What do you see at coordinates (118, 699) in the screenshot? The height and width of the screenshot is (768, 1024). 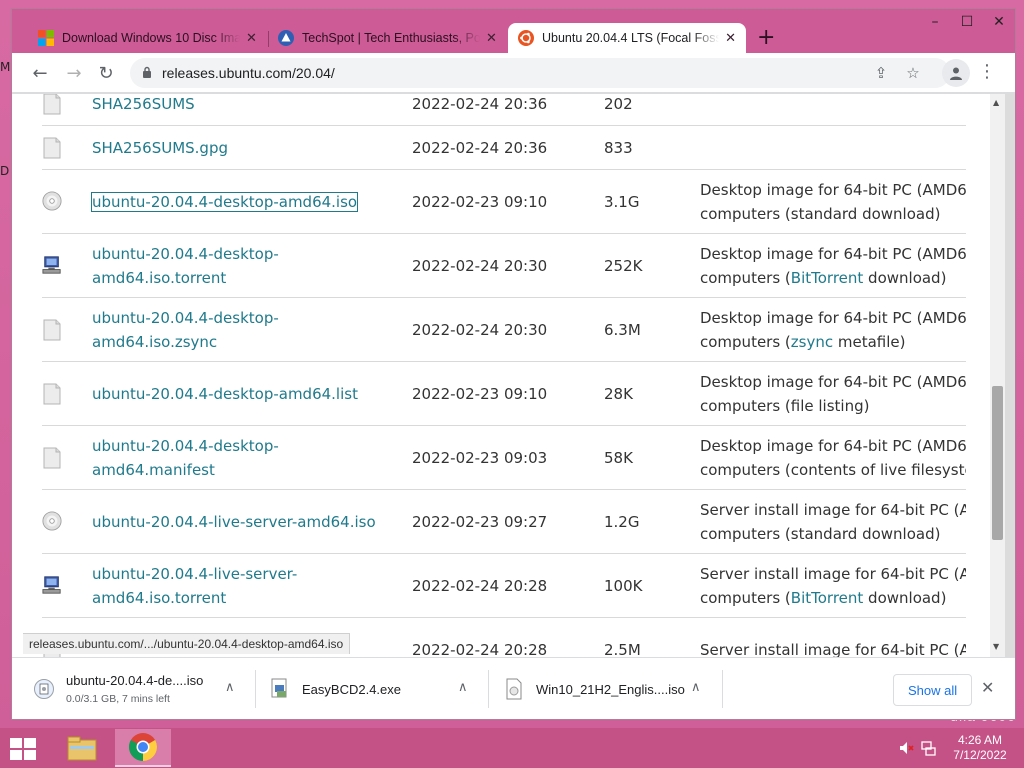 I see `download-progress-text: 0.0/3.1 GB, 7 mins left` at bounding box center [118, 699].